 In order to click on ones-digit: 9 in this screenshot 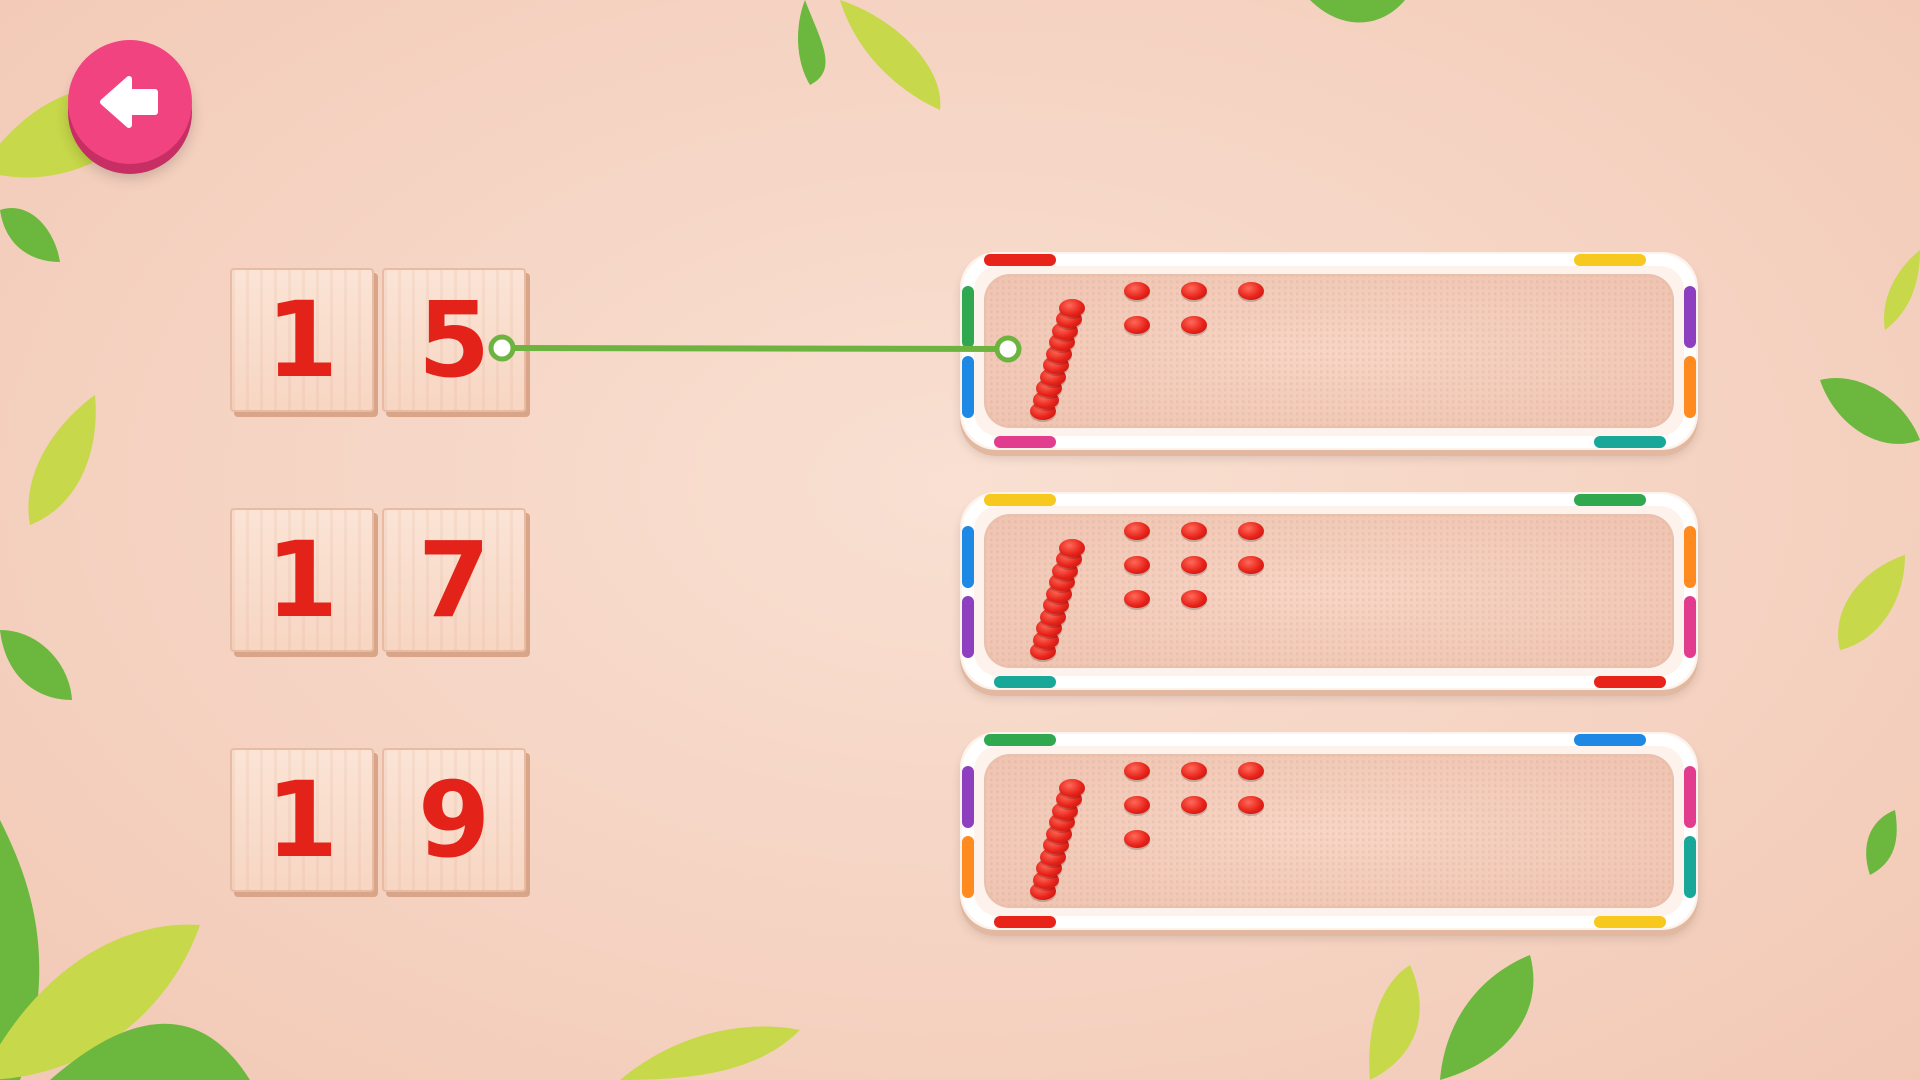, I will do `click(454, 820)`.